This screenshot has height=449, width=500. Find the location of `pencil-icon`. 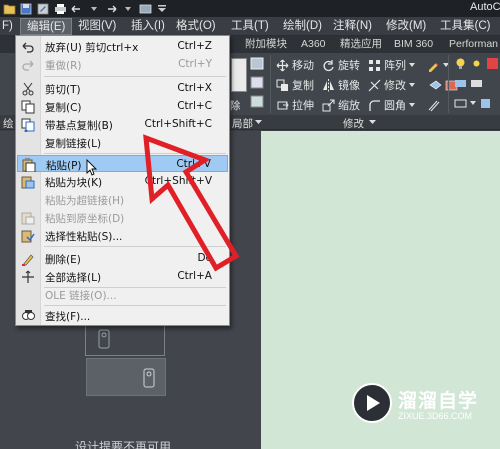

pencil-icon is located at coordinates (433, 65).